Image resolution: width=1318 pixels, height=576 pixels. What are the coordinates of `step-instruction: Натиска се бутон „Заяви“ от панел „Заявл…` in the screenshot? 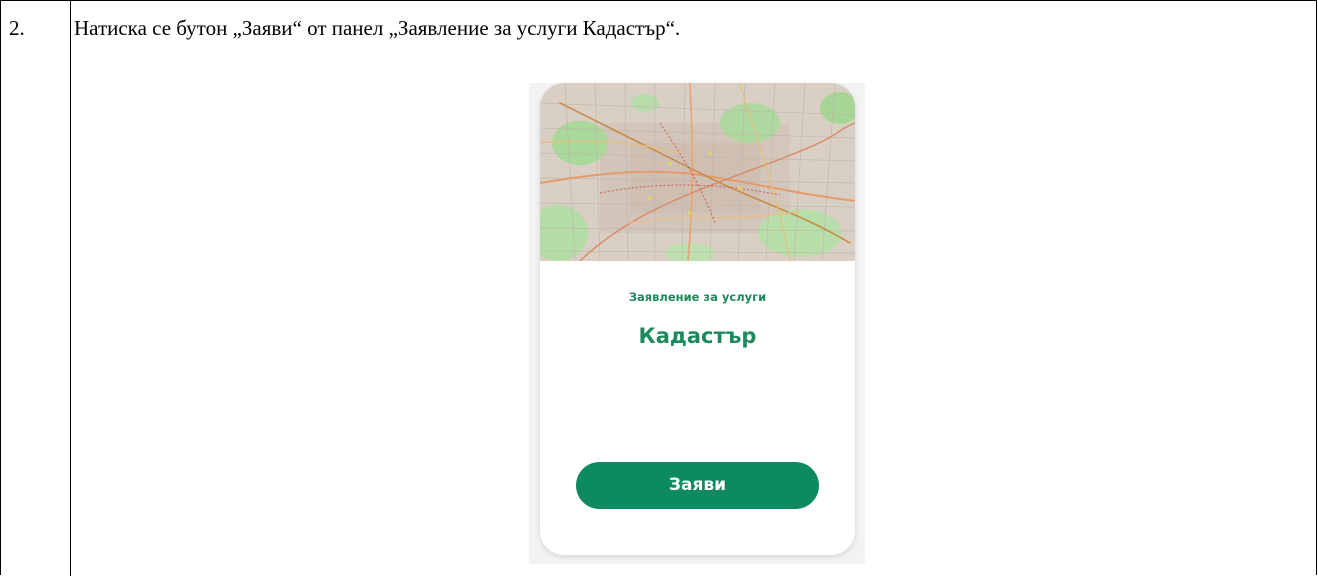 It's located at (377, 28).